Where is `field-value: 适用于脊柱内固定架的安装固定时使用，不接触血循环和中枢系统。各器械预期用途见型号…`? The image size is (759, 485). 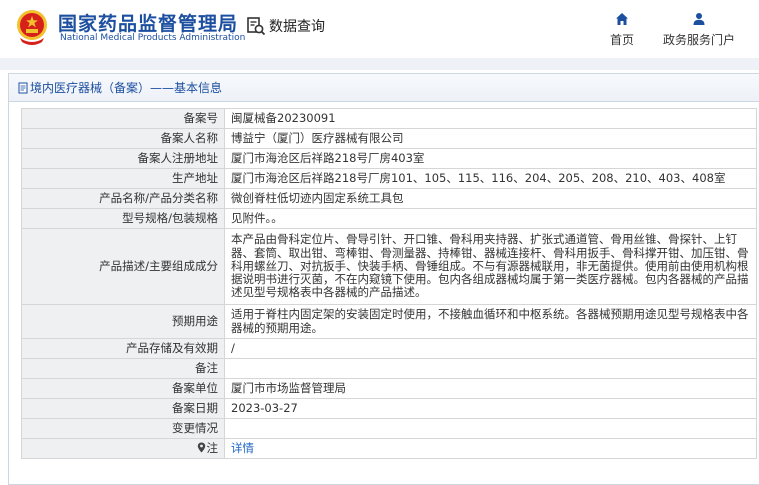
field-value: 适用于脊柱内固定架的安装固定时使用，不接触血循环和中枢系统。各器械预期用途见型号… is located at coordinates (490, 321).